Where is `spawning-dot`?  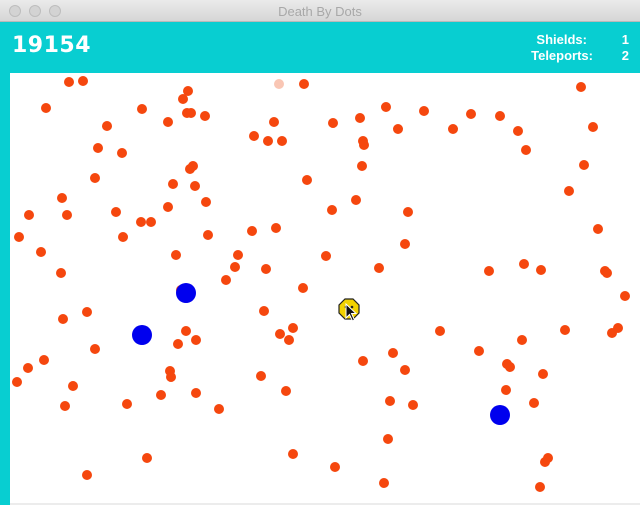
spawning-dot is located at coordinates (279, 84).